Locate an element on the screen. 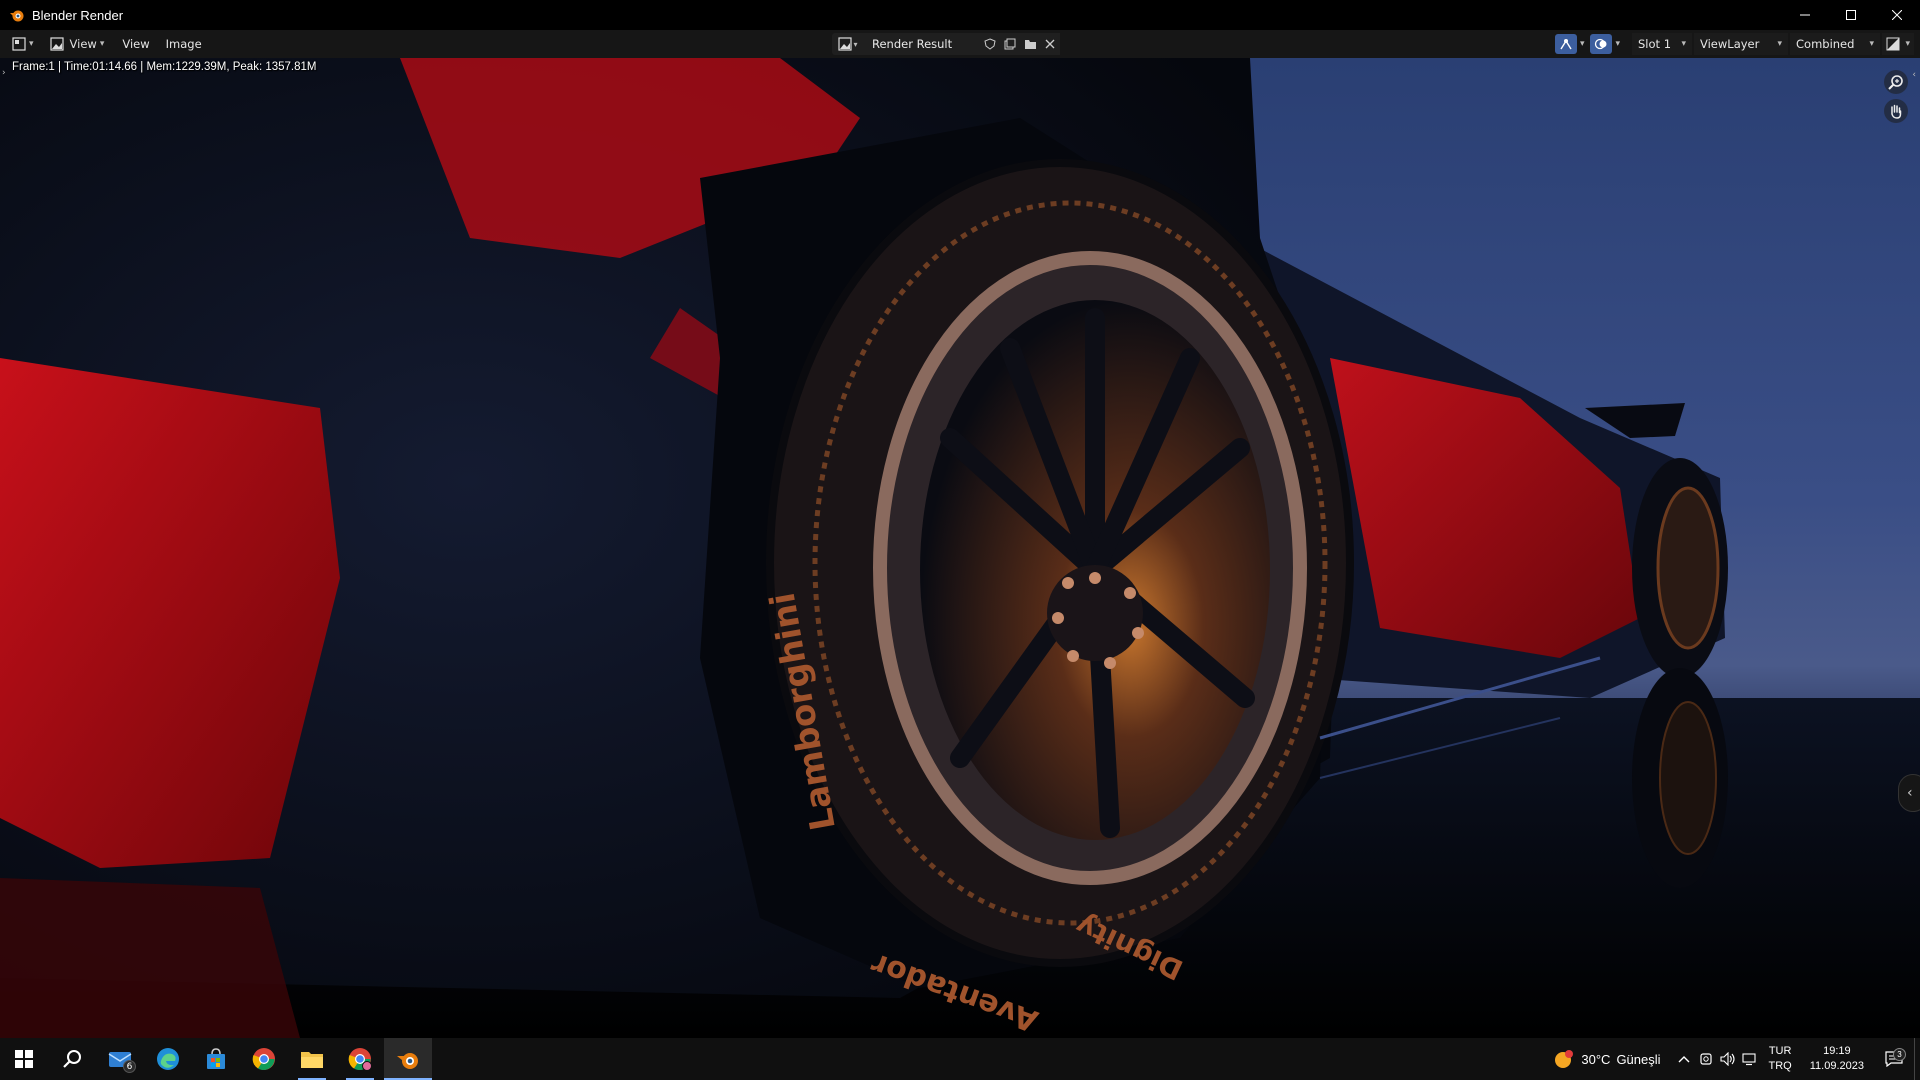 The image size is (1920, 1080). slot-selector: Slot 1 ▾ is located at coordinates (1662, 44).